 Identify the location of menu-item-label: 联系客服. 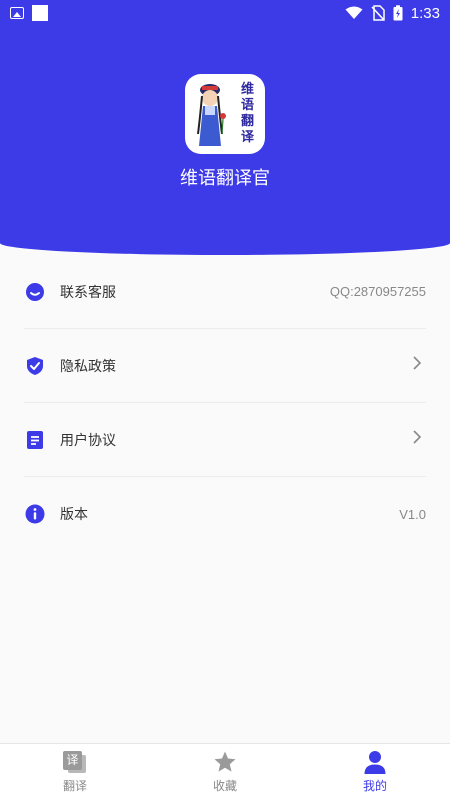
(88, 292).